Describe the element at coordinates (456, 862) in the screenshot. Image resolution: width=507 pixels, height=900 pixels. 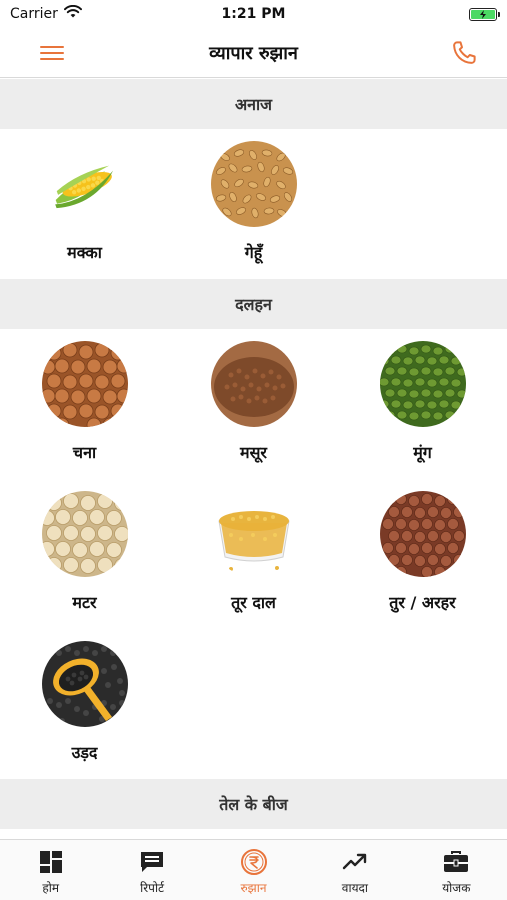
I see `briefcase-icon` at that location.